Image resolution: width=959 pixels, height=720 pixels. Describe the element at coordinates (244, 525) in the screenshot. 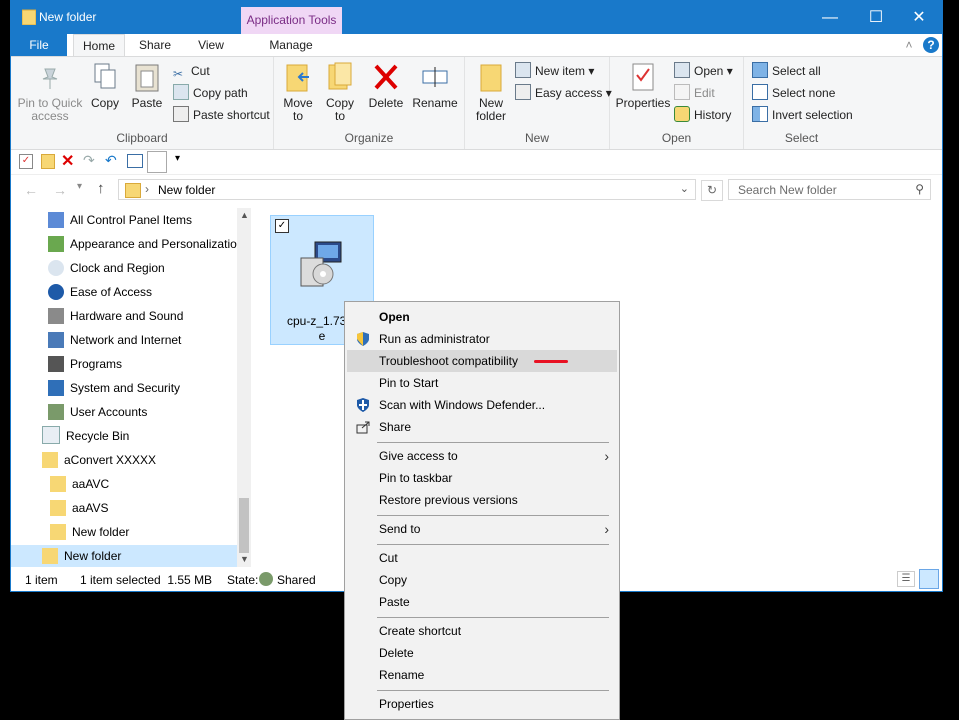

I see `scroll-thumb` at that location.